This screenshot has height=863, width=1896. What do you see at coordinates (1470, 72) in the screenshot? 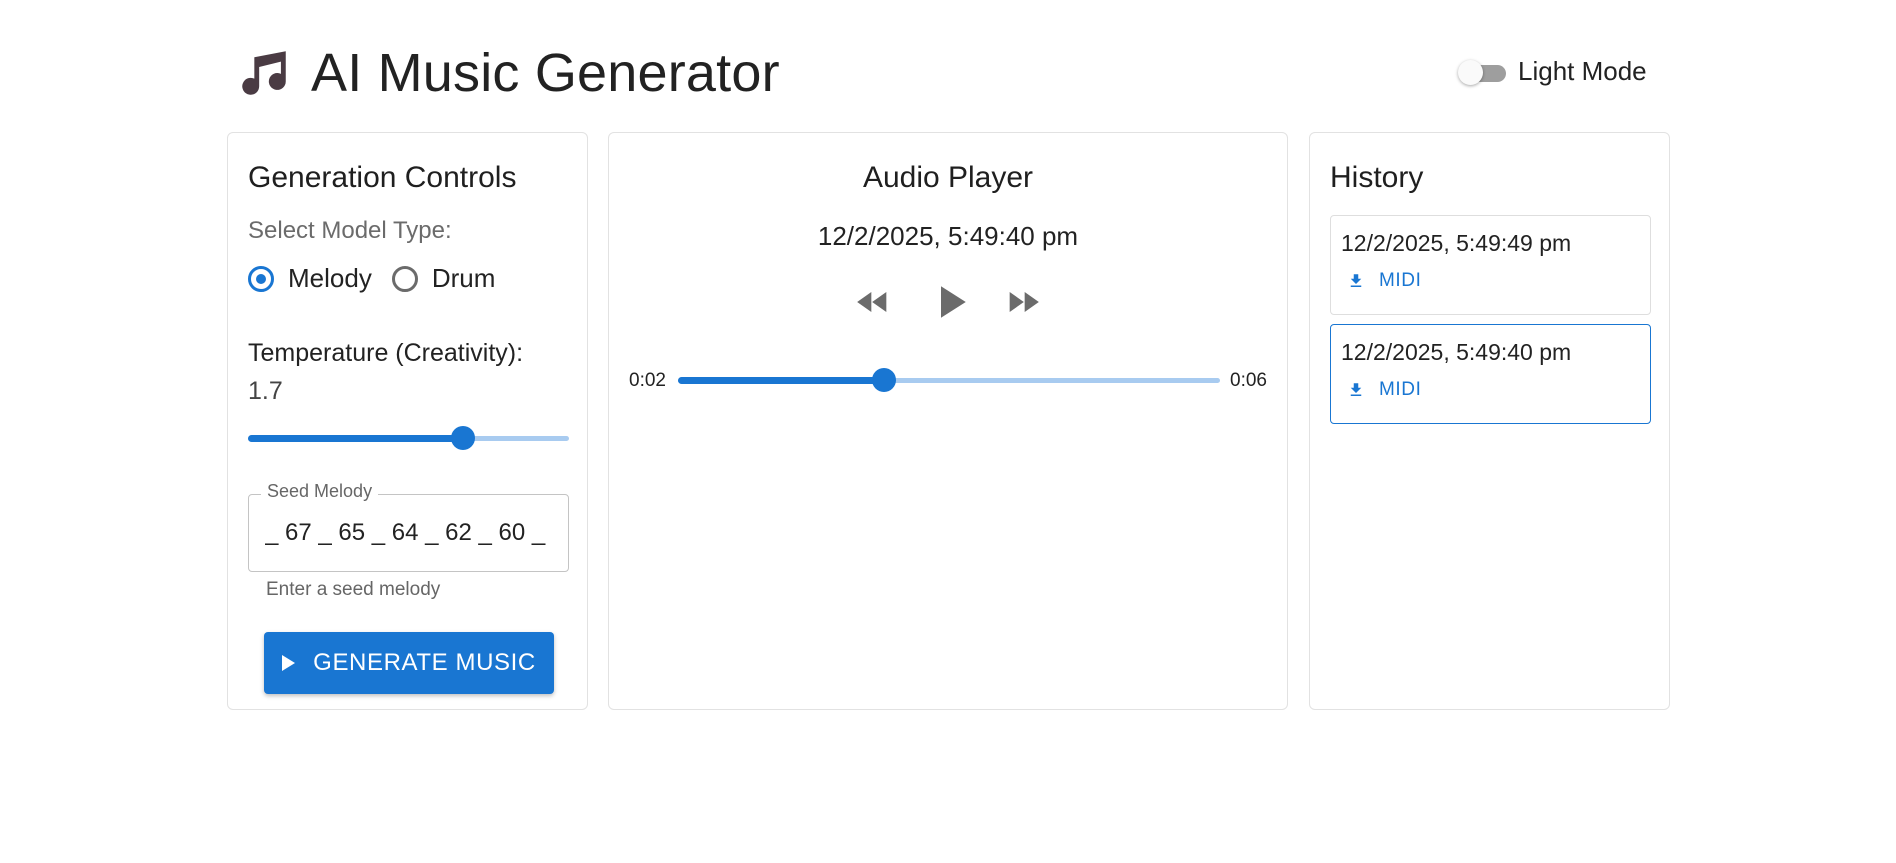
I see `switch-thumb` at bounding box center [1470, 72].